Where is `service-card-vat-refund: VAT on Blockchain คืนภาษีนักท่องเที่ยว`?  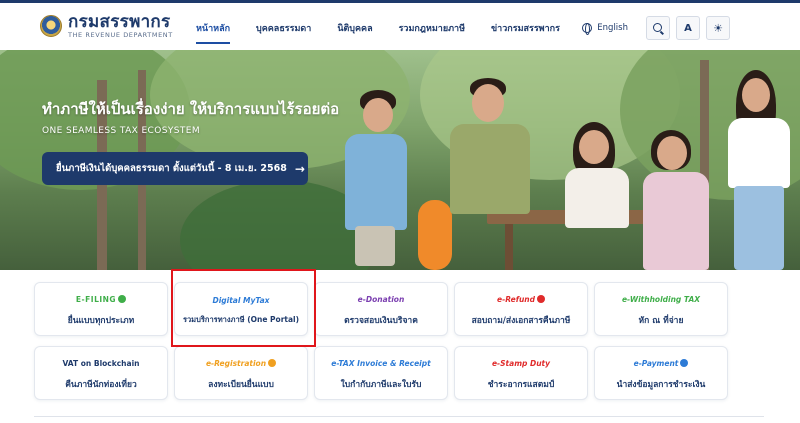
service-card-vat-refund: VAT on Blockchain คืนภาษีนักท่องเที่ยว is located at coordinates (101, 373).